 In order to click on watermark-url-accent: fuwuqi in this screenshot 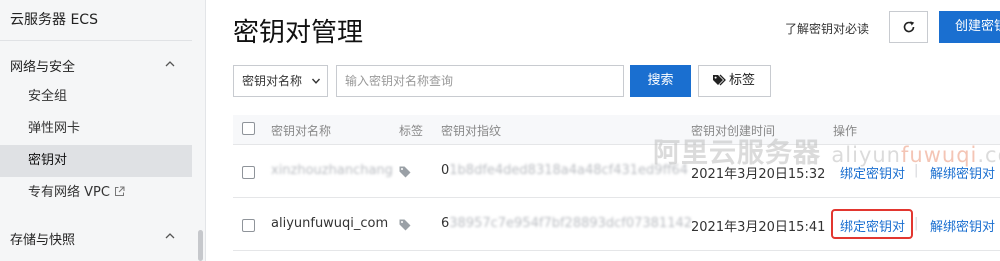, I will do `click(939, 155)`.